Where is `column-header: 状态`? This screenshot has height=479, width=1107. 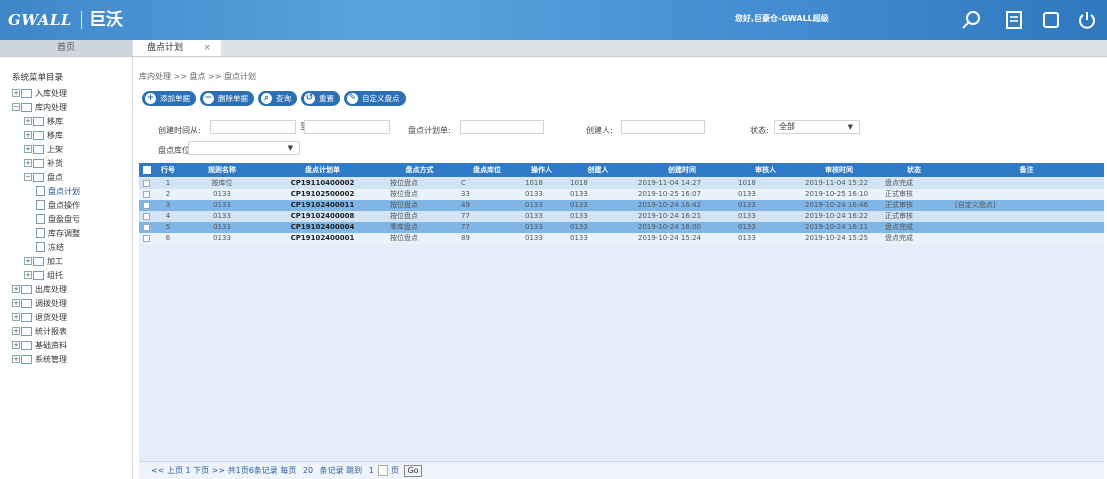 column-header: 状态 is located at coordinates (914, 170).